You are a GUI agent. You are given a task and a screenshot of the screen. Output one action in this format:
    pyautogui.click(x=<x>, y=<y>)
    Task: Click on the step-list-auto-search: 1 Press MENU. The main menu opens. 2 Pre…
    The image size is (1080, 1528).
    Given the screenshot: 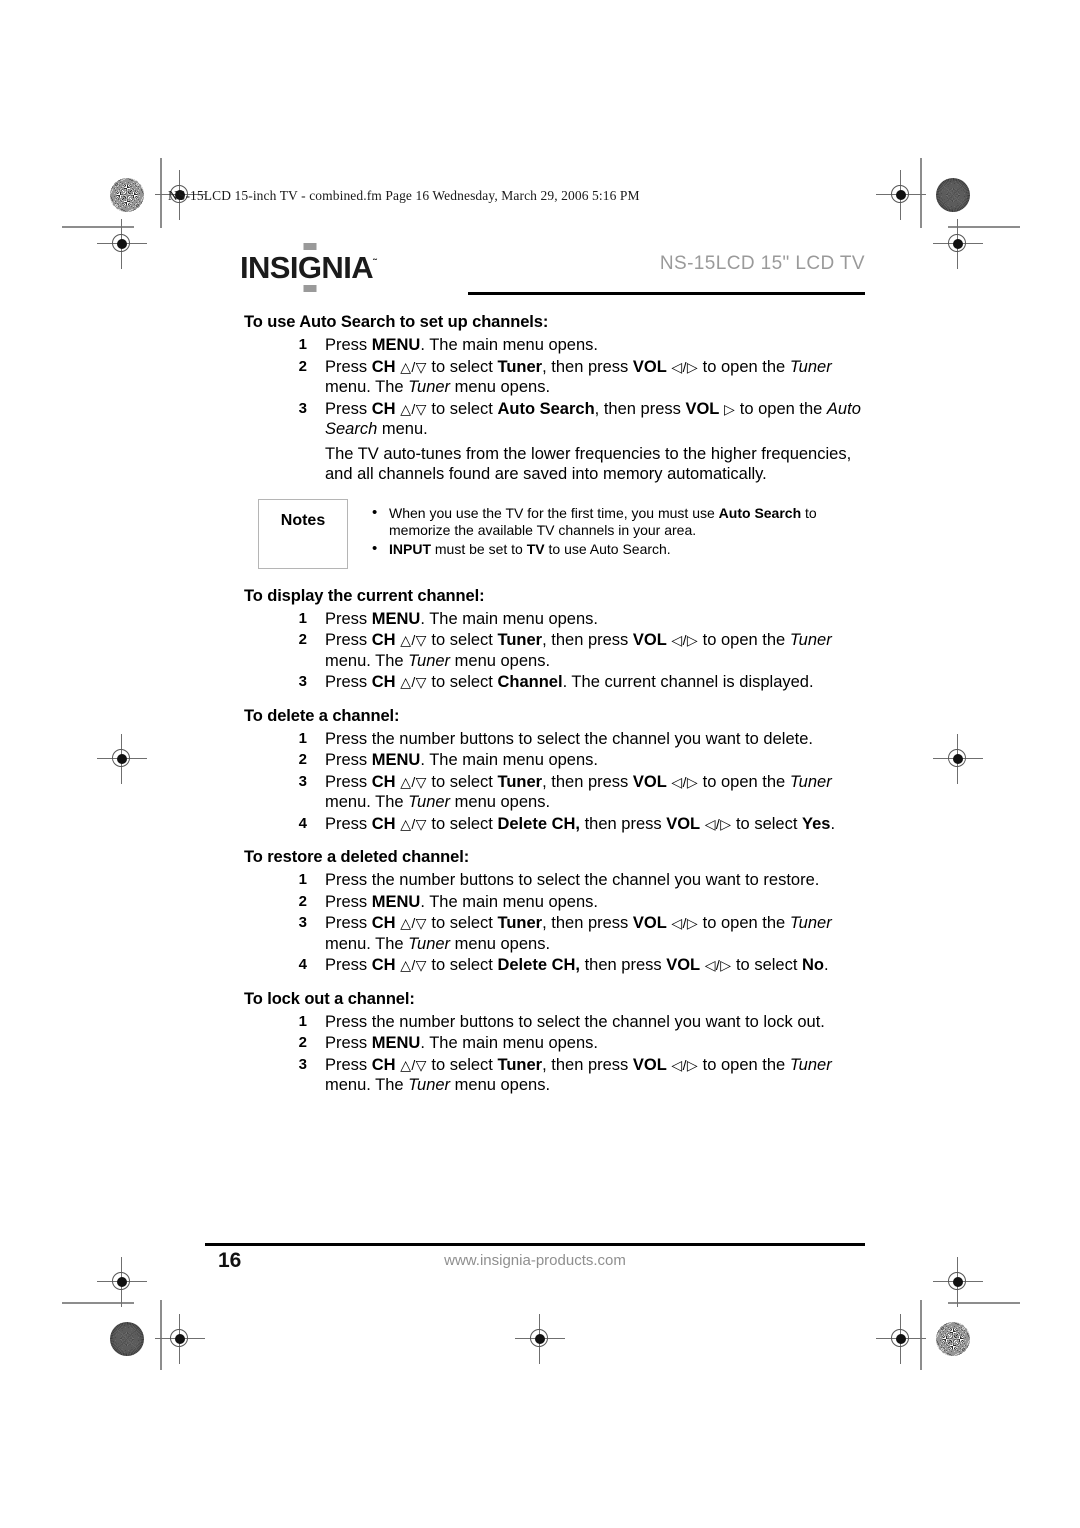 What is the action you would take?
    pyautogui.click(x=559, y=387)
    